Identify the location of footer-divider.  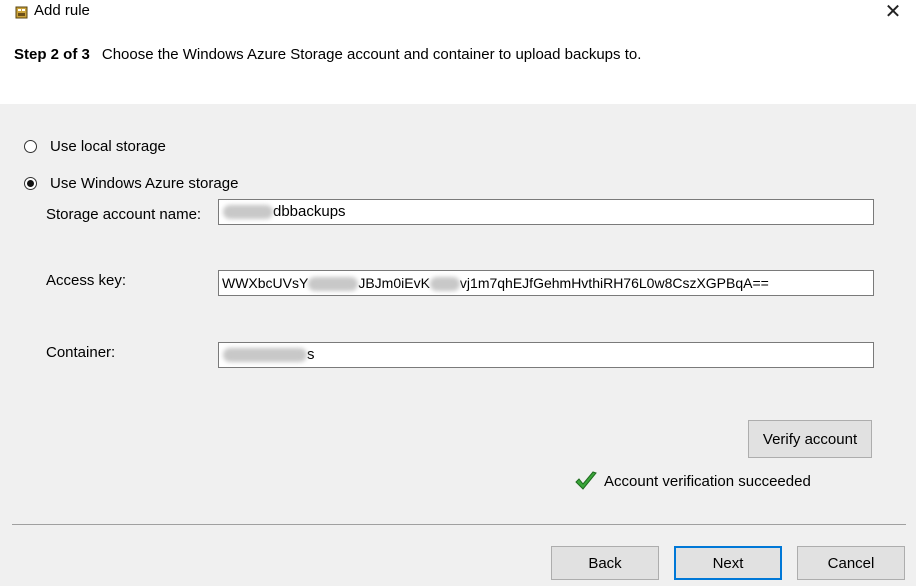
(459, 524).